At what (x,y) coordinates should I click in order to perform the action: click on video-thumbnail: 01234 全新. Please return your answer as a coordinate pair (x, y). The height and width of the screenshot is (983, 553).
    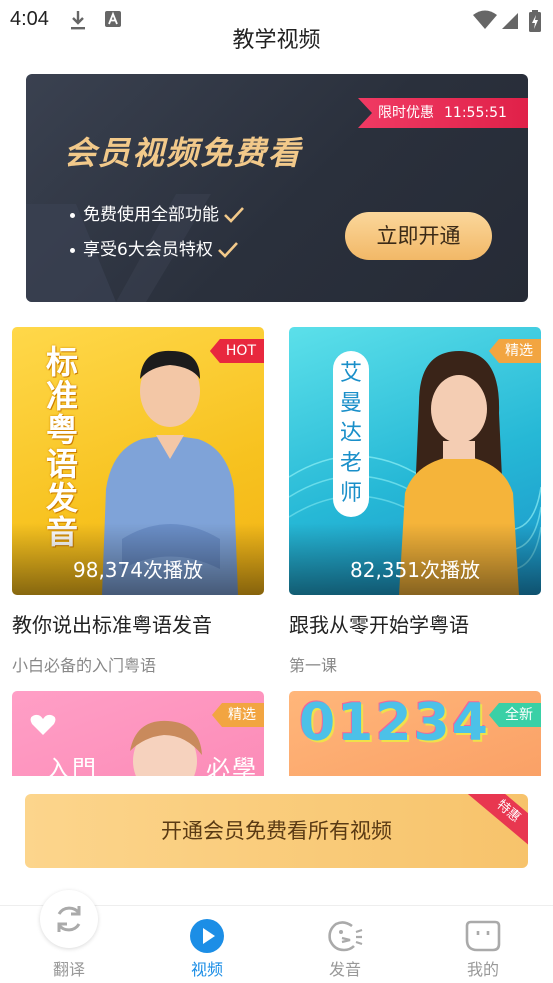
    Looking at the image, I should click on (415, 733).